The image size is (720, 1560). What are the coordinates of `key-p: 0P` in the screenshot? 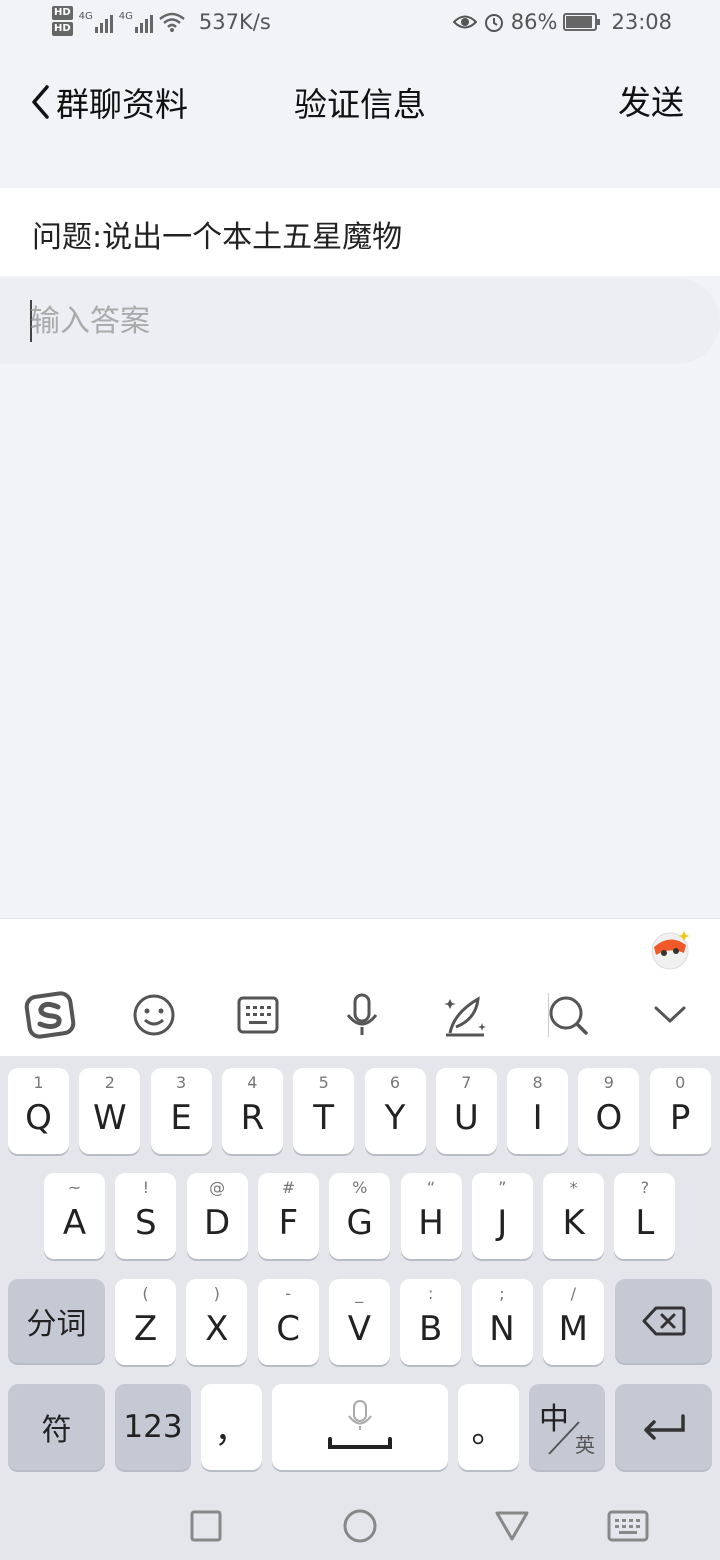 It's located at (680, 1111).